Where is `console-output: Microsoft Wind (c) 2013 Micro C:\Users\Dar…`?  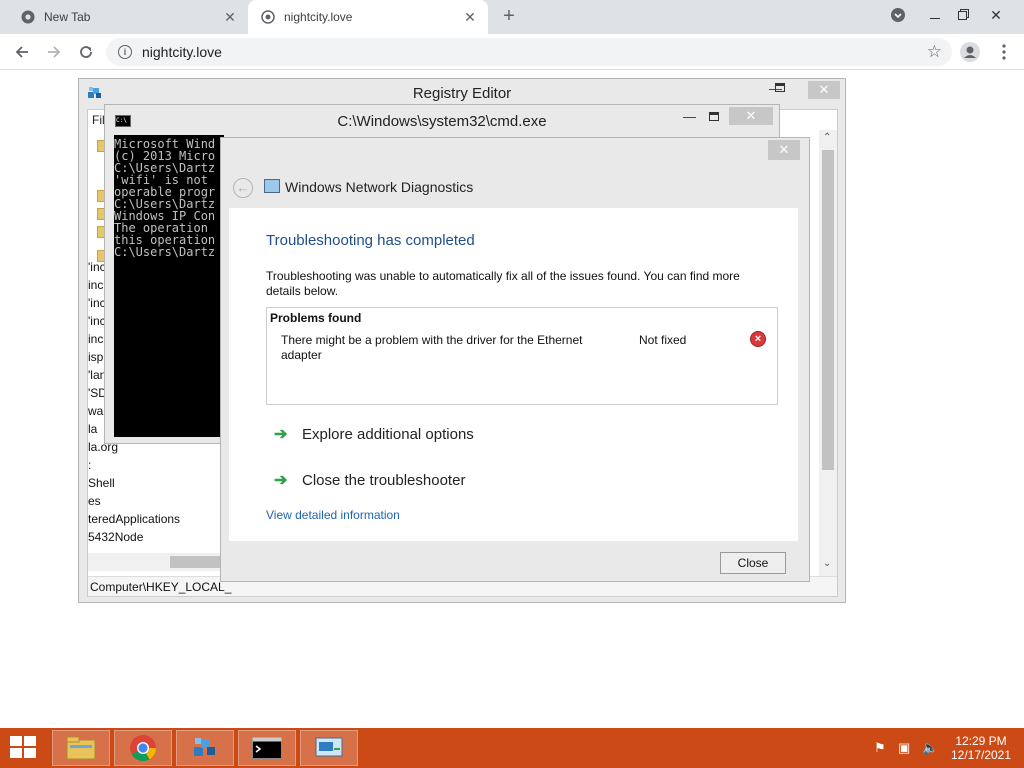
console-output: Microsoft Wind (c) 2013 Micro C:\Users\Dar… is located at coordinates (169, 286).